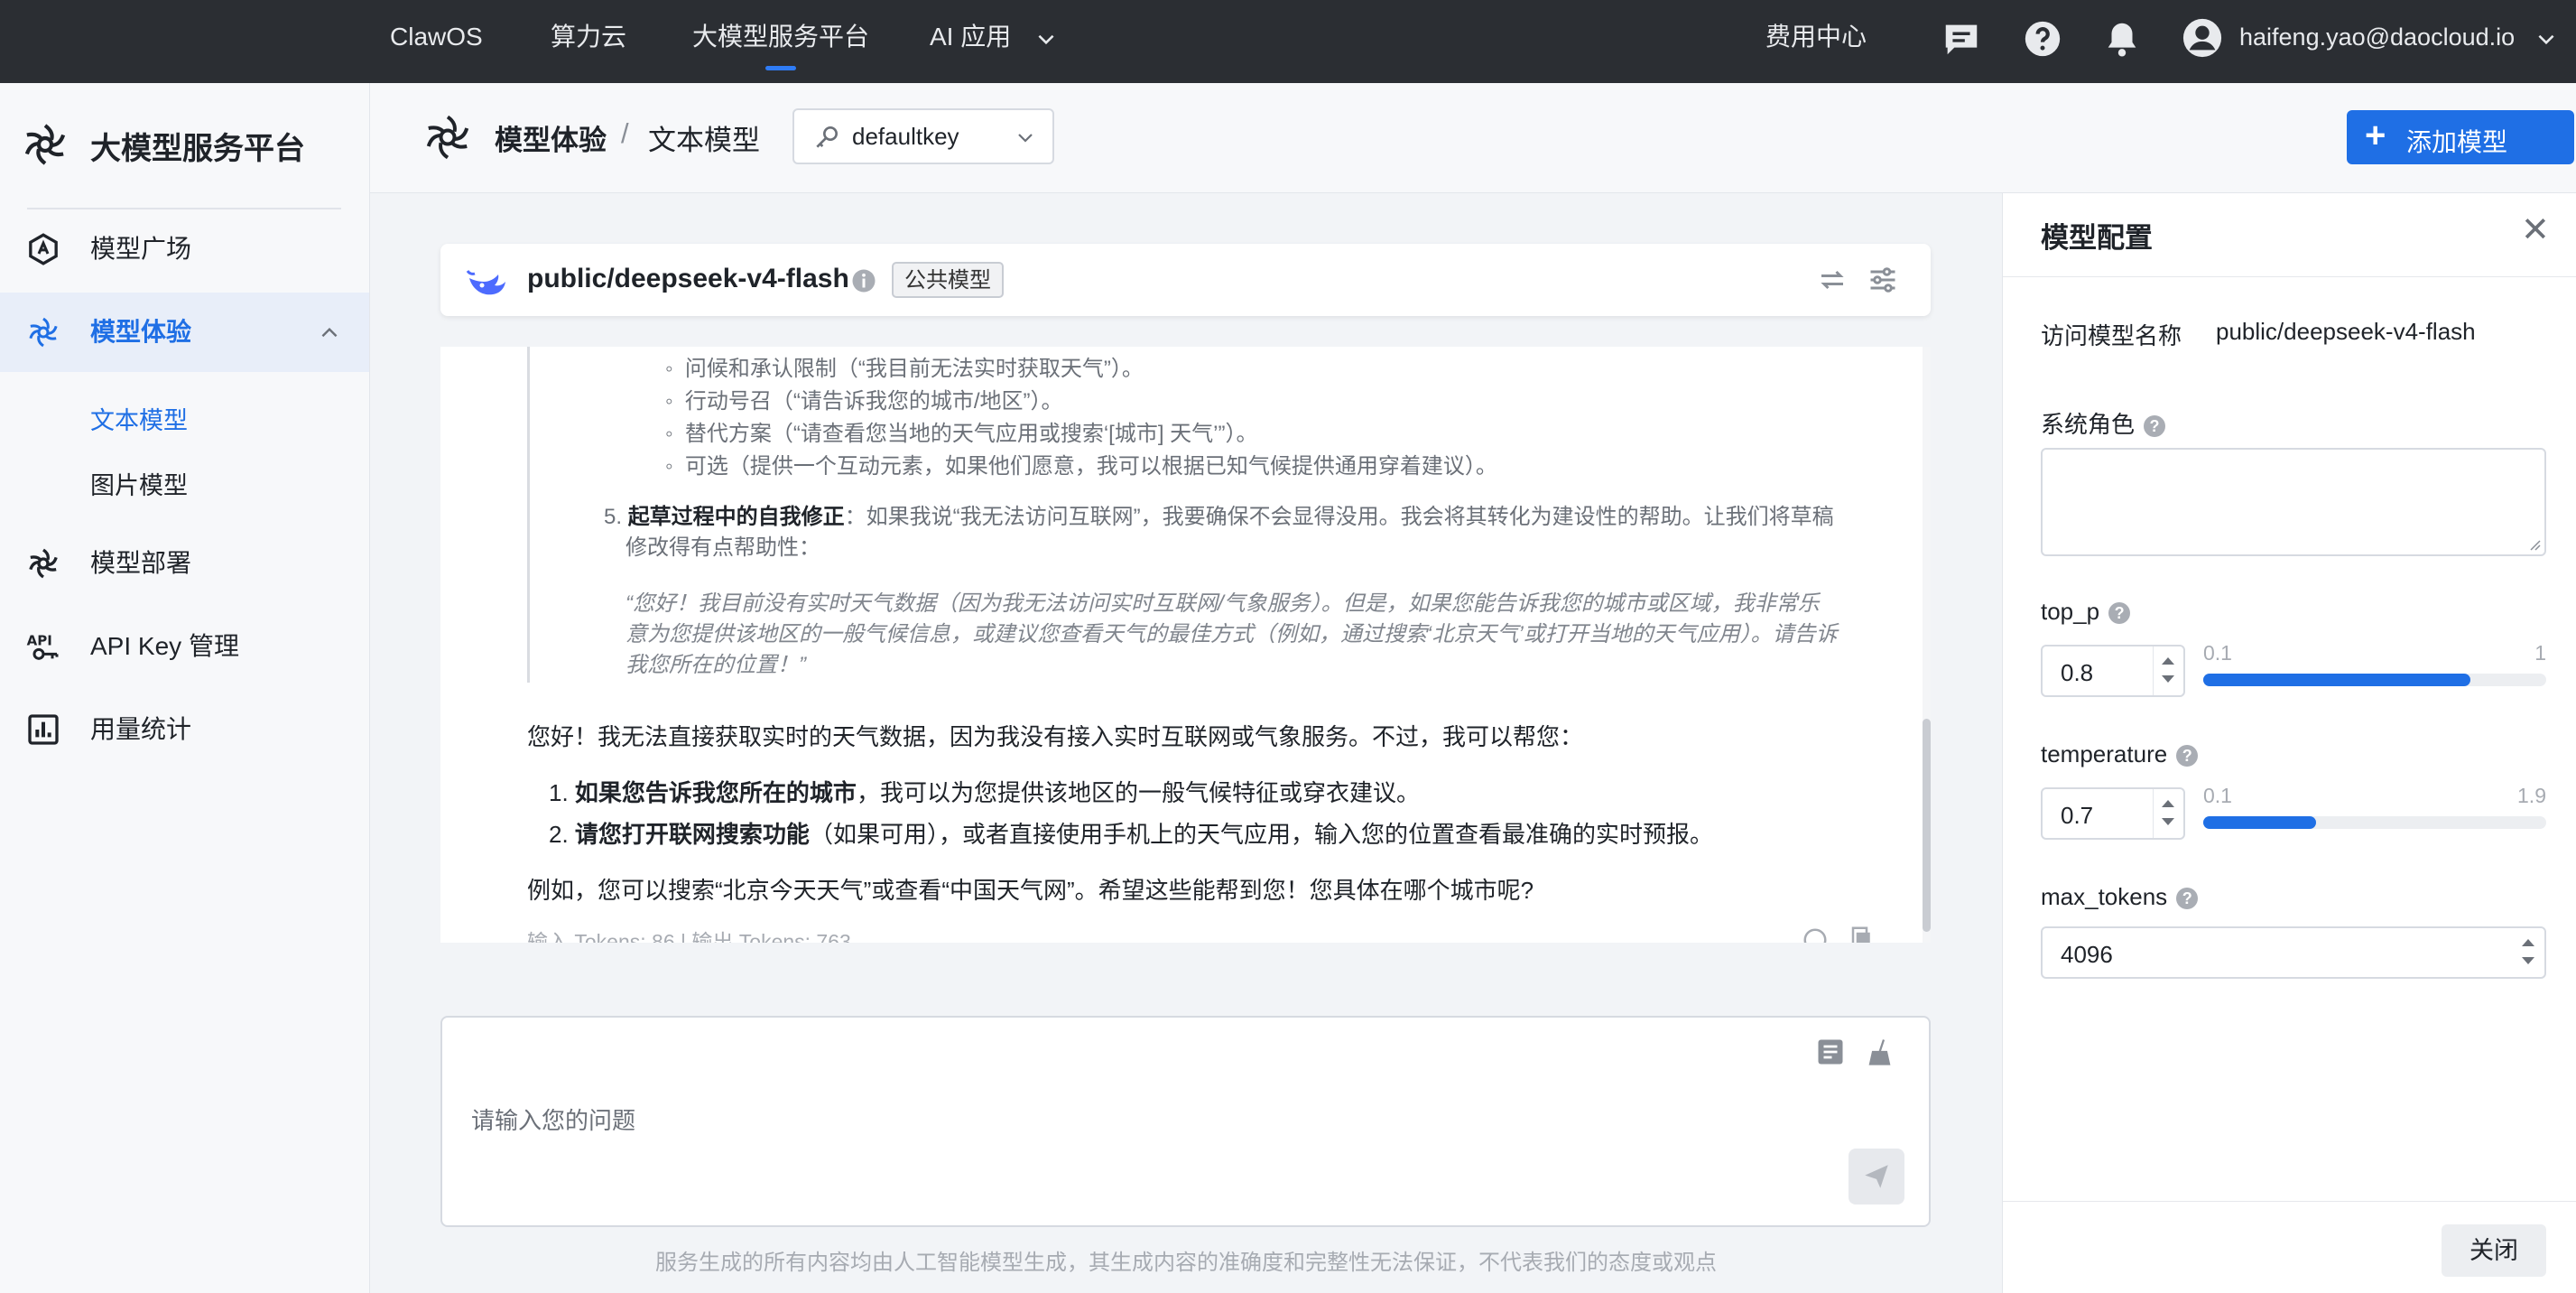  I want to click on think-bullet: ◦ 可选（提供一个互动元素，如果他们愿意，我可以根据已知气候提供通用穿着建议）。, so click(1081, 466).